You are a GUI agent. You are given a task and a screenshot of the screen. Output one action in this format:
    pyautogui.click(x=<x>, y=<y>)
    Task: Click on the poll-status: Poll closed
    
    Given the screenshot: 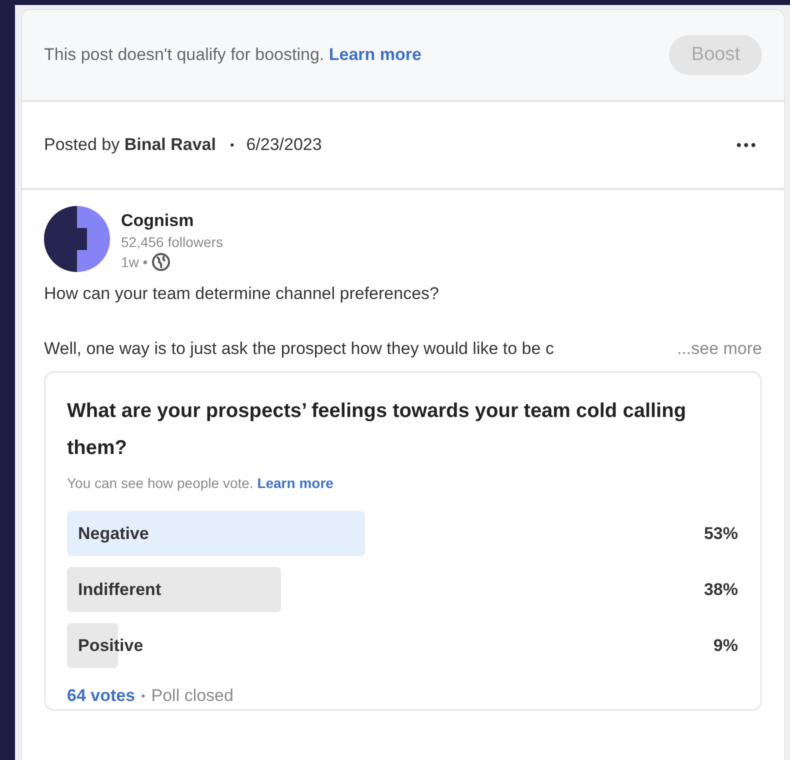 What is the action you would take?
    pyautogui.click(x=192, y=696)
    